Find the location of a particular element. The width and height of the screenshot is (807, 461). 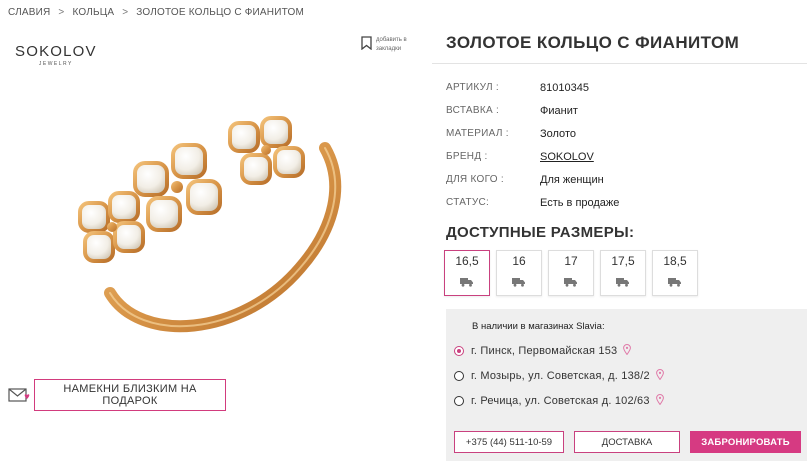

spec-row-for-whom: ДЛЯ КОГО : Для женщин is located at coordinates (532, 179).